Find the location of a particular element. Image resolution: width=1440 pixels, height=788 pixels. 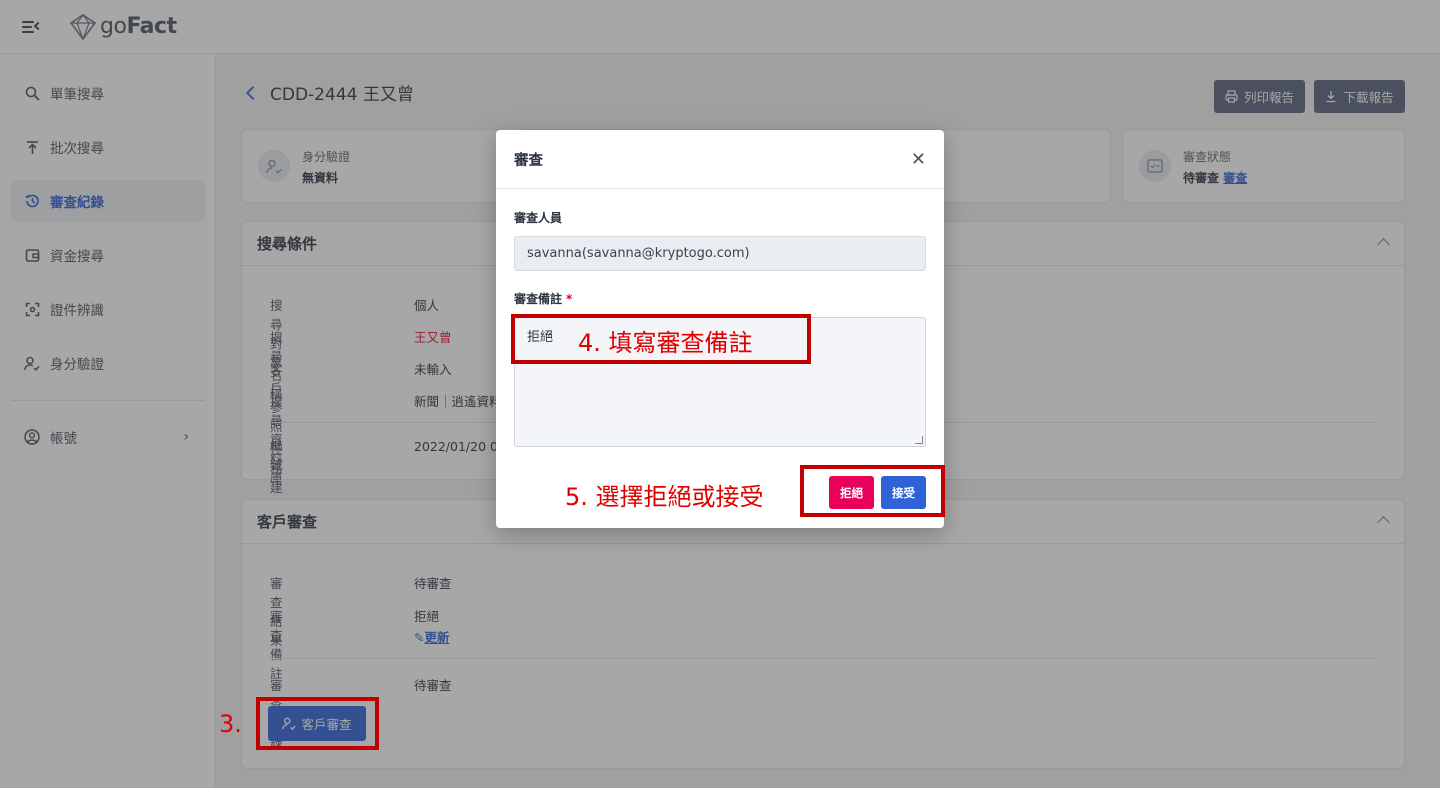

annotation-step4: 4. 填寫審查備註 is located at coordinates (665, 343).